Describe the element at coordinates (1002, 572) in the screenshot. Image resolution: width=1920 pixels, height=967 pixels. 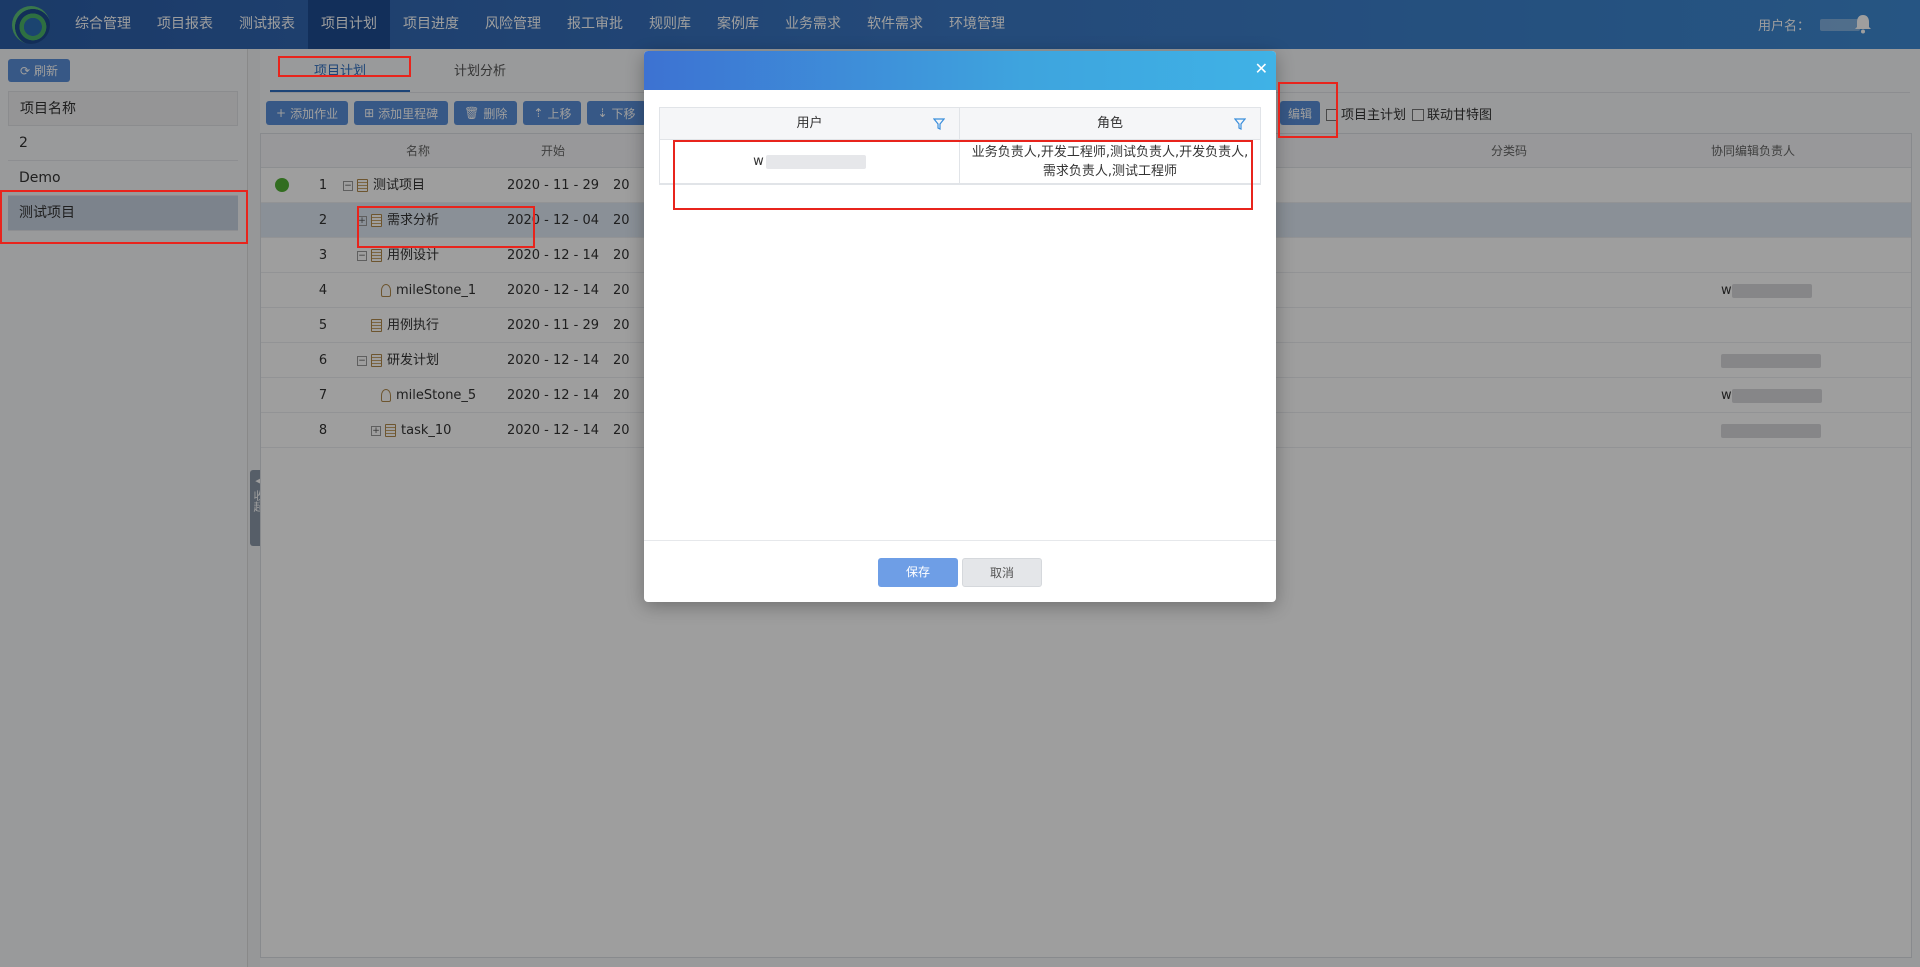
I see `cancel-button: 取消` at that location.